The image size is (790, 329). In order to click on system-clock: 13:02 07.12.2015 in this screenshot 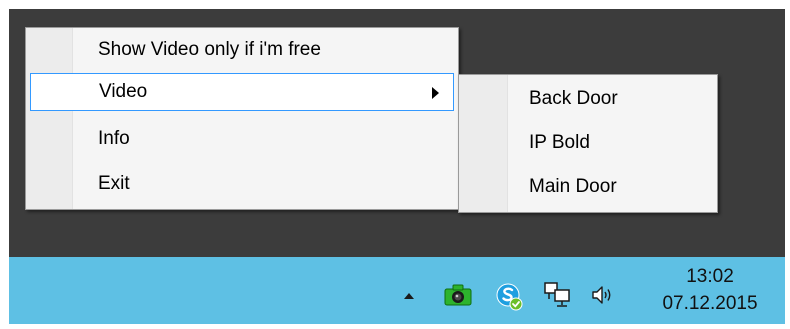, I will do `click(710, 292)`.